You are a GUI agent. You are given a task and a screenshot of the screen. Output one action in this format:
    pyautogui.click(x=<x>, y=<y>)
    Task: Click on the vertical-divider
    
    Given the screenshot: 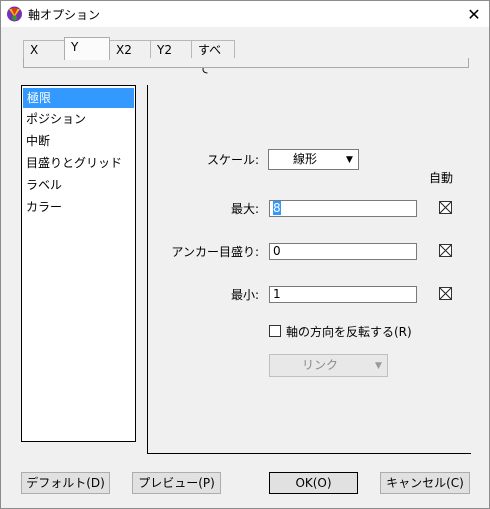 What is the action you would take?
    pyautogui.click(x=147, y=269)
    